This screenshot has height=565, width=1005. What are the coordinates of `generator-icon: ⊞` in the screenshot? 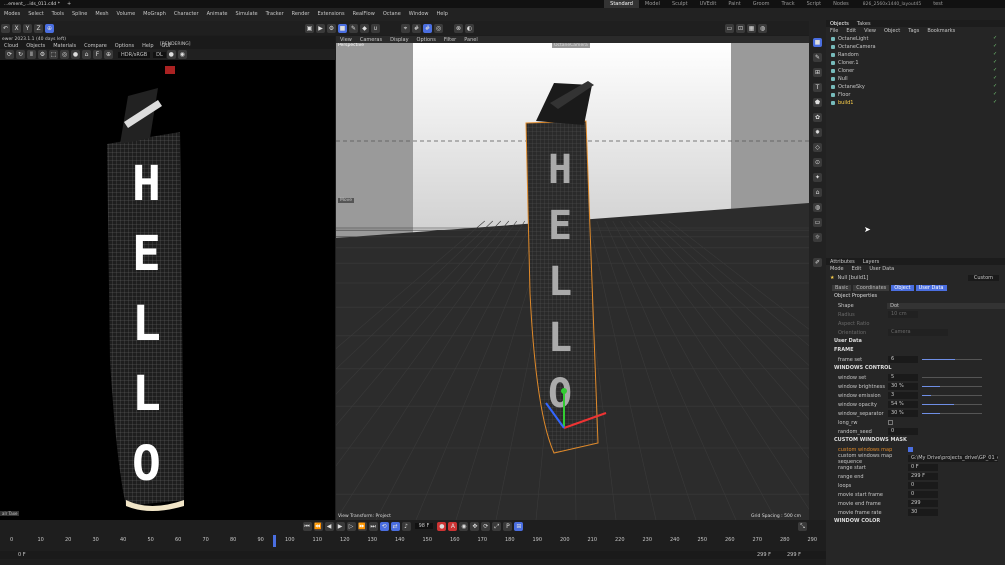 It's located at (817, 72).